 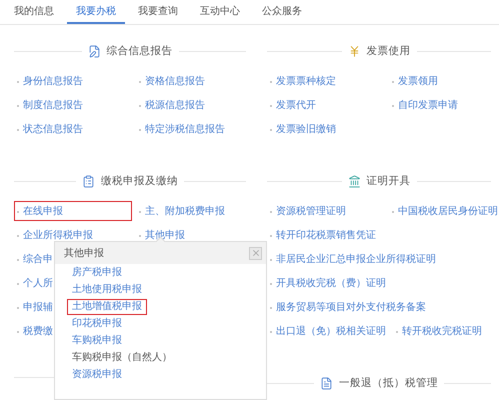 I want to click on service-link: 出口退（免）税相关证明, so click(x=328, y=331).